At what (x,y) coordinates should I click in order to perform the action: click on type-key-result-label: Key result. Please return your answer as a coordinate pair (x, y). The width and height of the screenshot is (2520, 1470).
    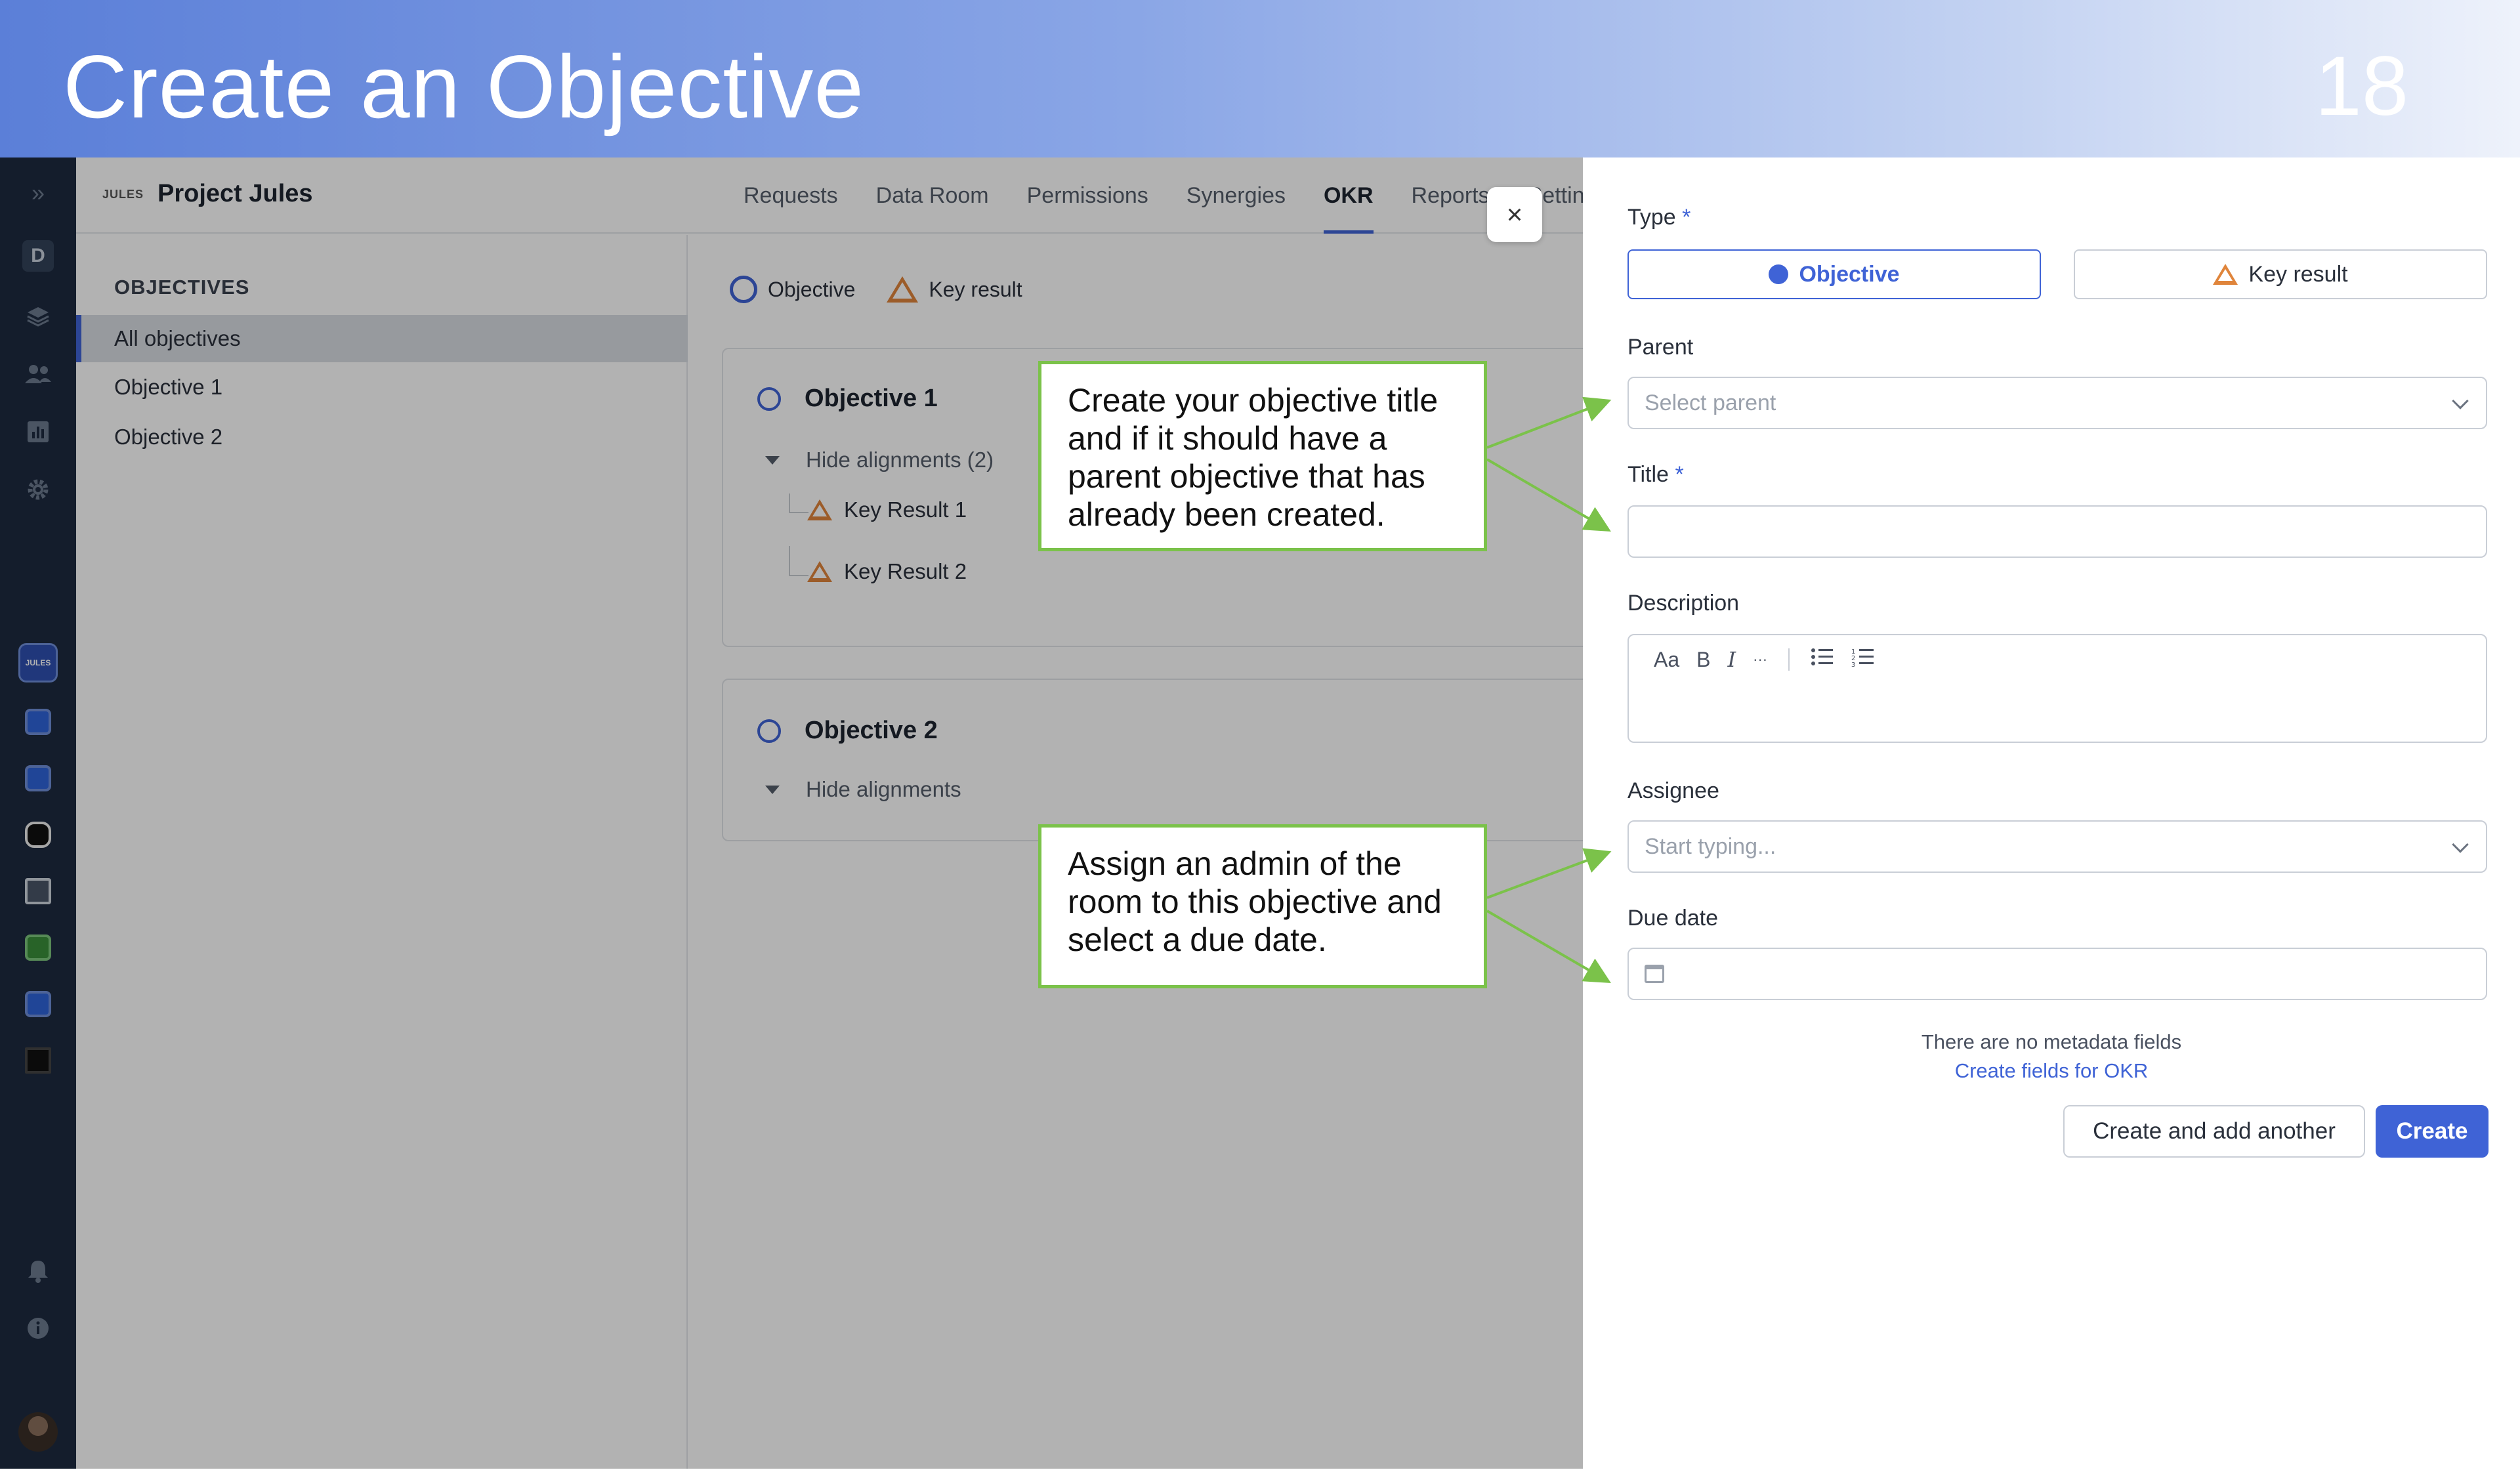
    Looking at the image, I should click on (2298, 274).